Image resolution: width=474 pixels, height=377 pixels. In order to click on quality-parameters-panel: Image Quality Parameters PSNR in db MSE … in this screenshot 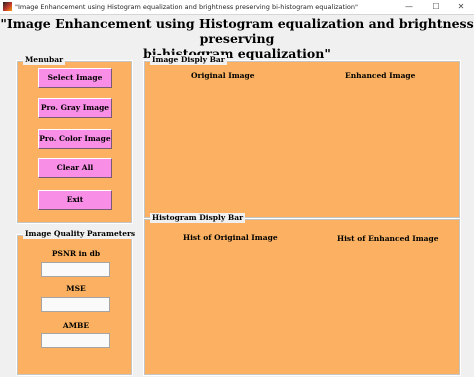, I will do `click(77, 302)`.